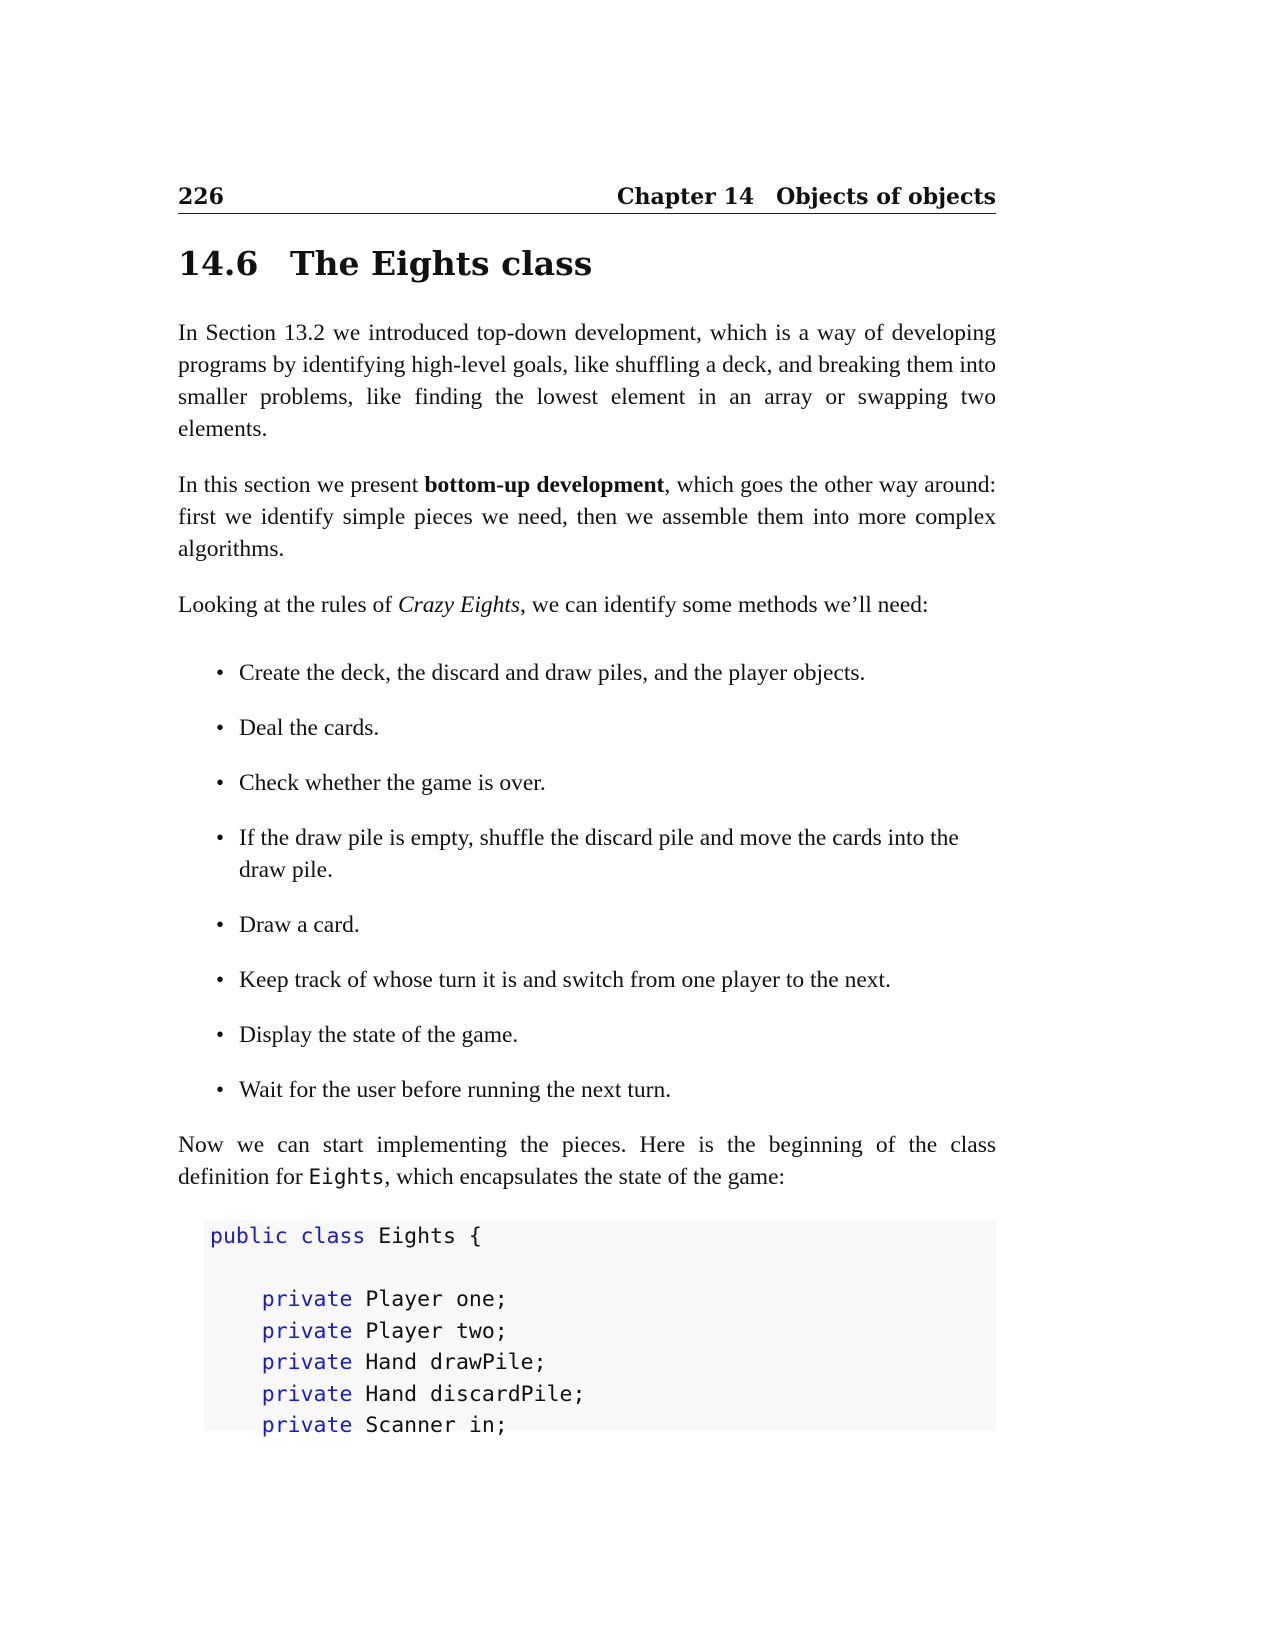 The image size is (1275, 1650). I want to click on page-number: 226, so click(201, 197).